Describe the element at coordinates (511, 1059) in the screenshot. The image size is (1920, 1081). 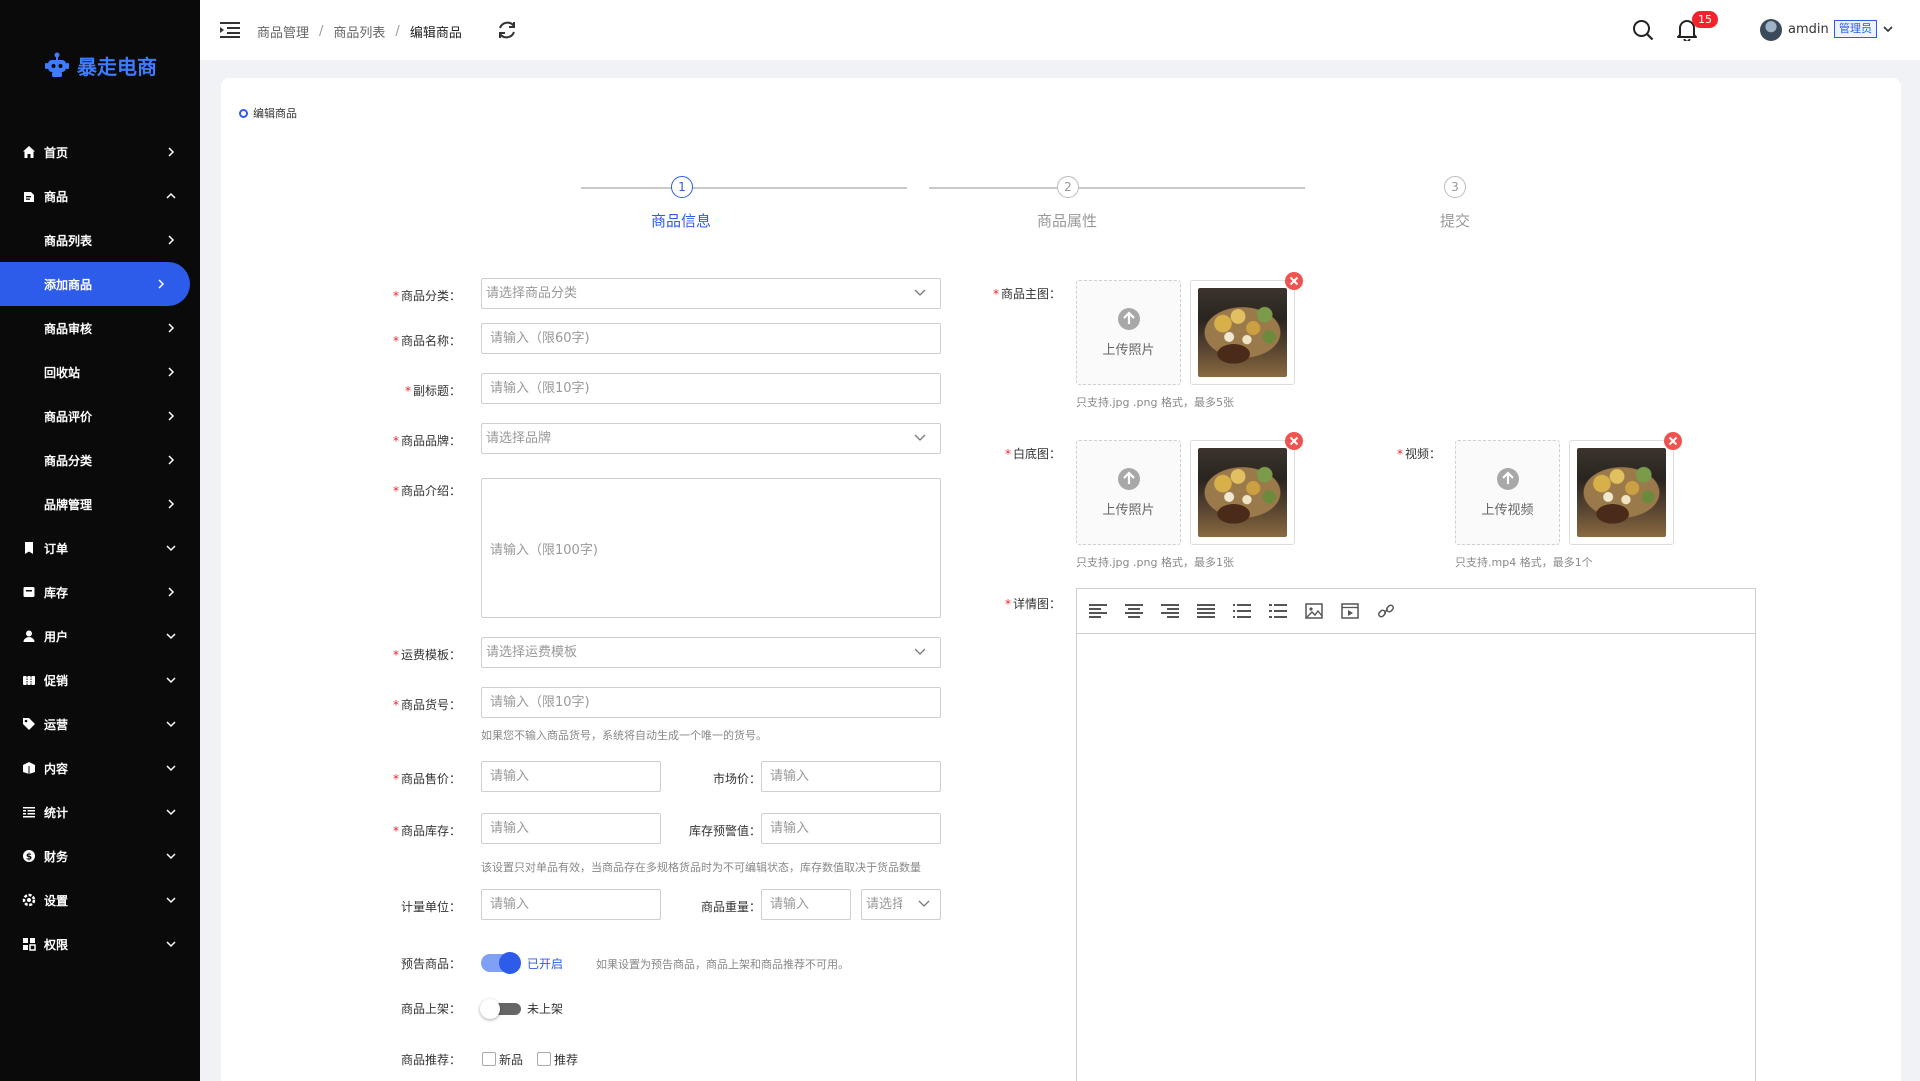
I see `checkbox-new-label: 新品` at that location.